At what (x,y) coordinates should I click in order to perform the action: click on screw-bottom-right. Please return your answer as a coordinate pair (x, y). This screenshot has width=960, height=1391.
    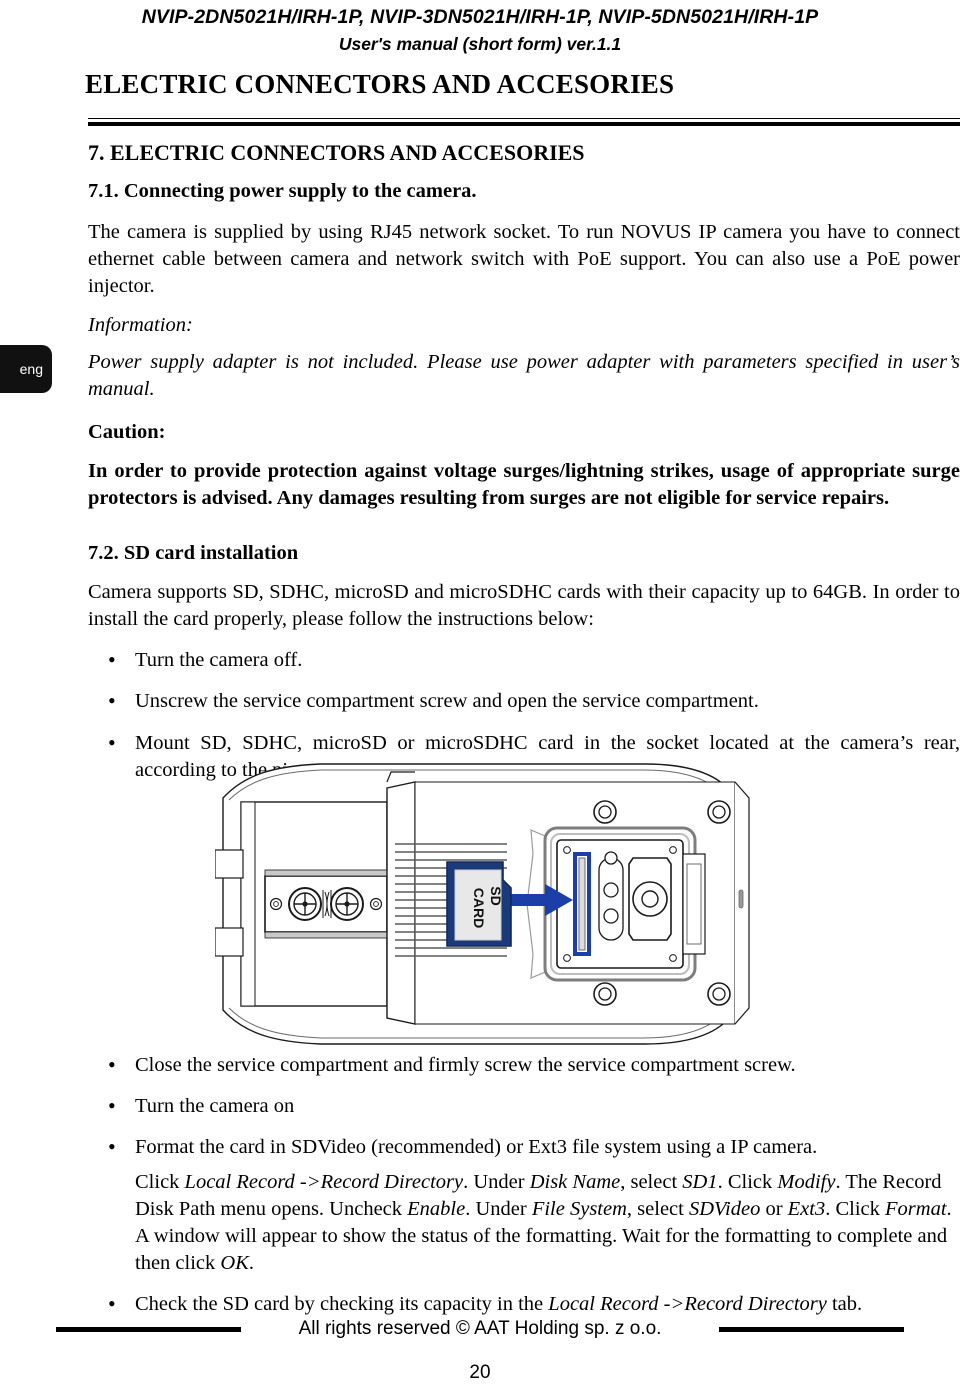
    Looking at the image, I should click on (719, 994).